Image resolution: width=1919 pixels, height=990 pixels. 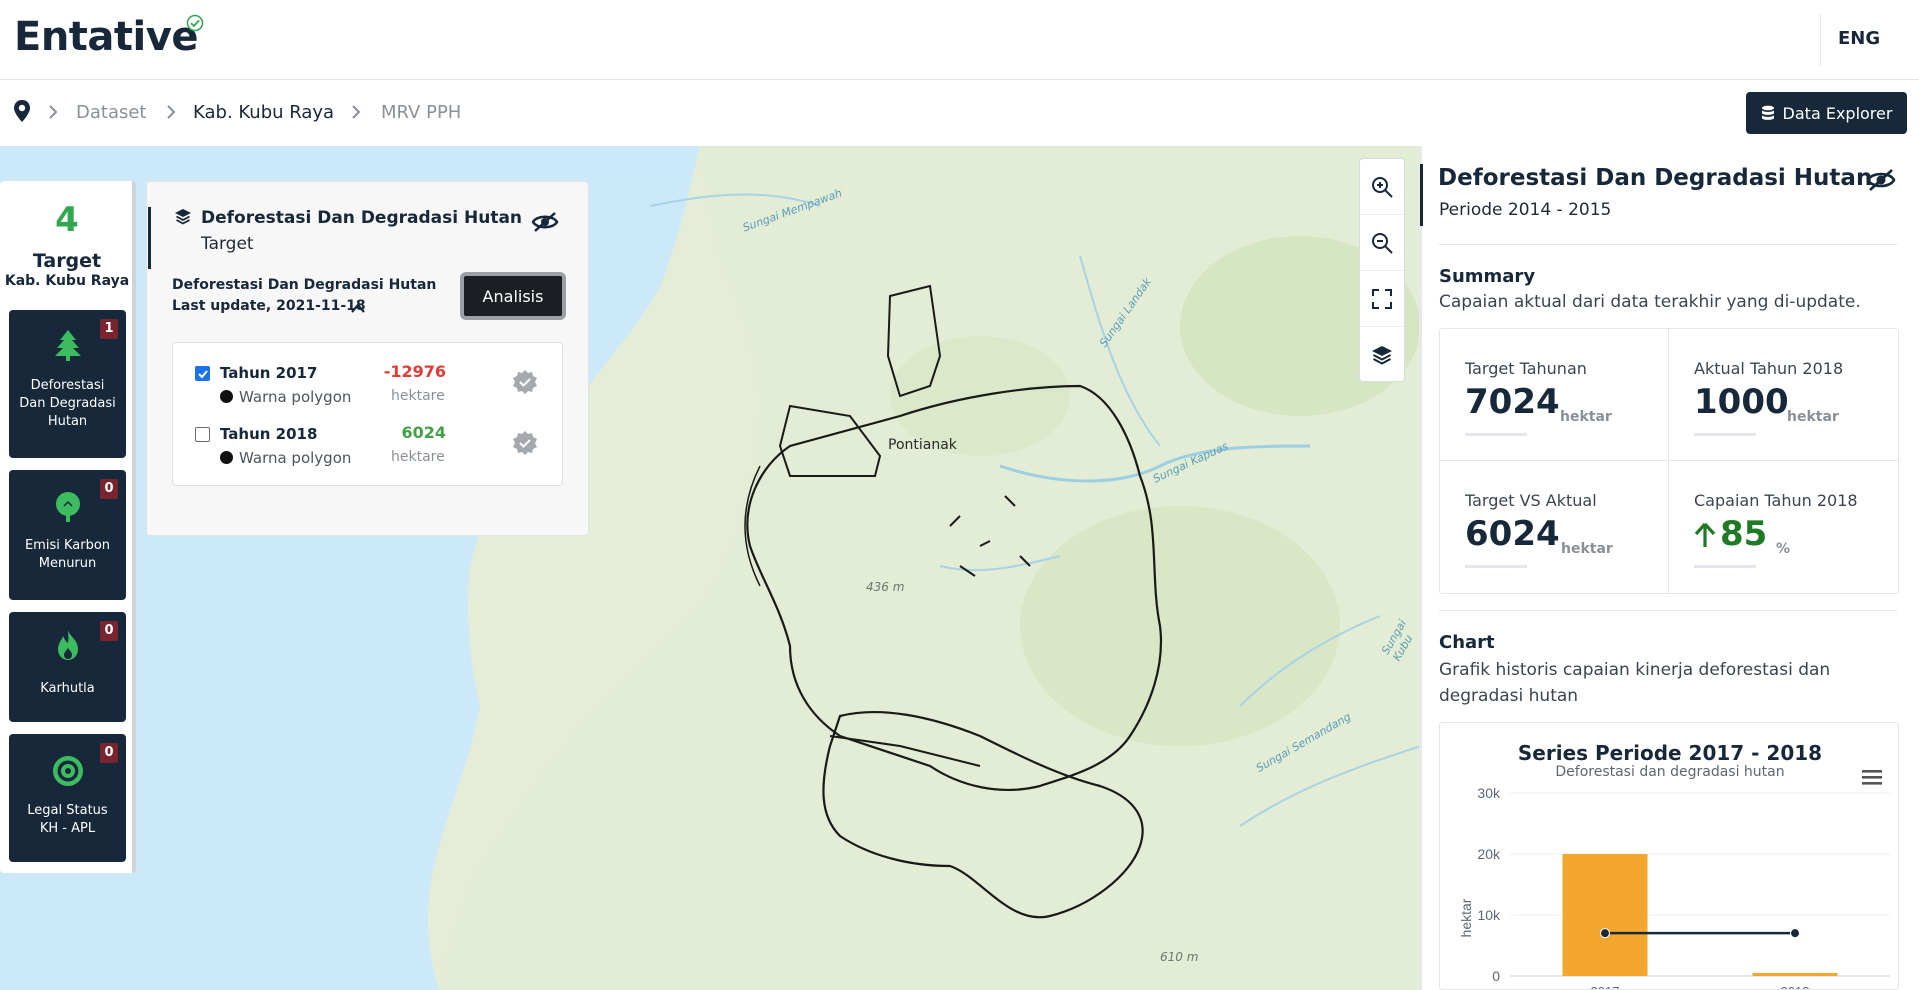 What do you see at coordinates (1467, 642) in the screenshot?
I see `chart-heading: Chart` at bounding box center [1467, 642].